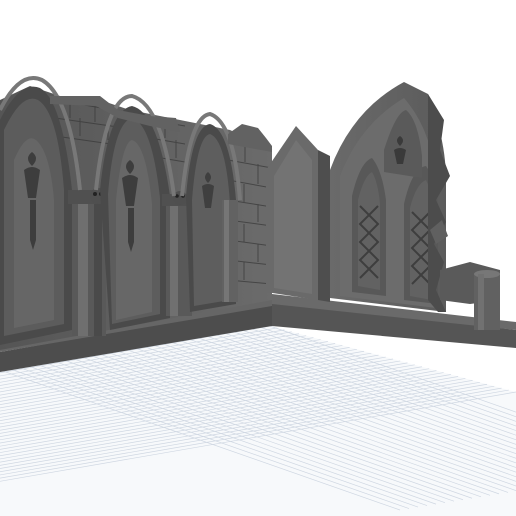  I want to click on gothic-panel-left, so click(298, 214).